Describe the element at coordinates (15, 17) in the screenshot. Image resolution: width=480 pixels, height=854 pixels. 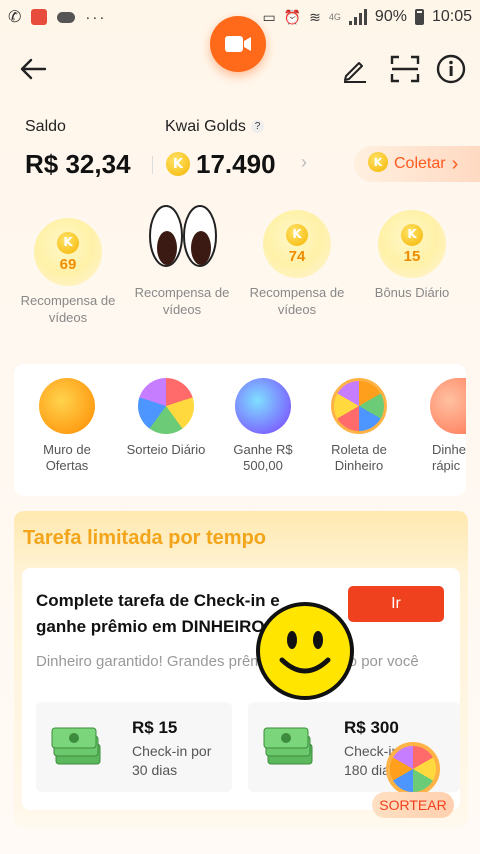
I see `whatsapp-icon: ✆` at that location.